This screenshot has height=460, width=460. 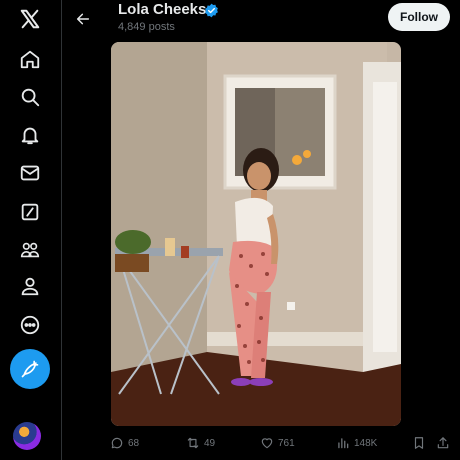 What do you see at coordinates (267, 443) in the screenshot?
I see `heart-icon` at bounding box center [267, 443].